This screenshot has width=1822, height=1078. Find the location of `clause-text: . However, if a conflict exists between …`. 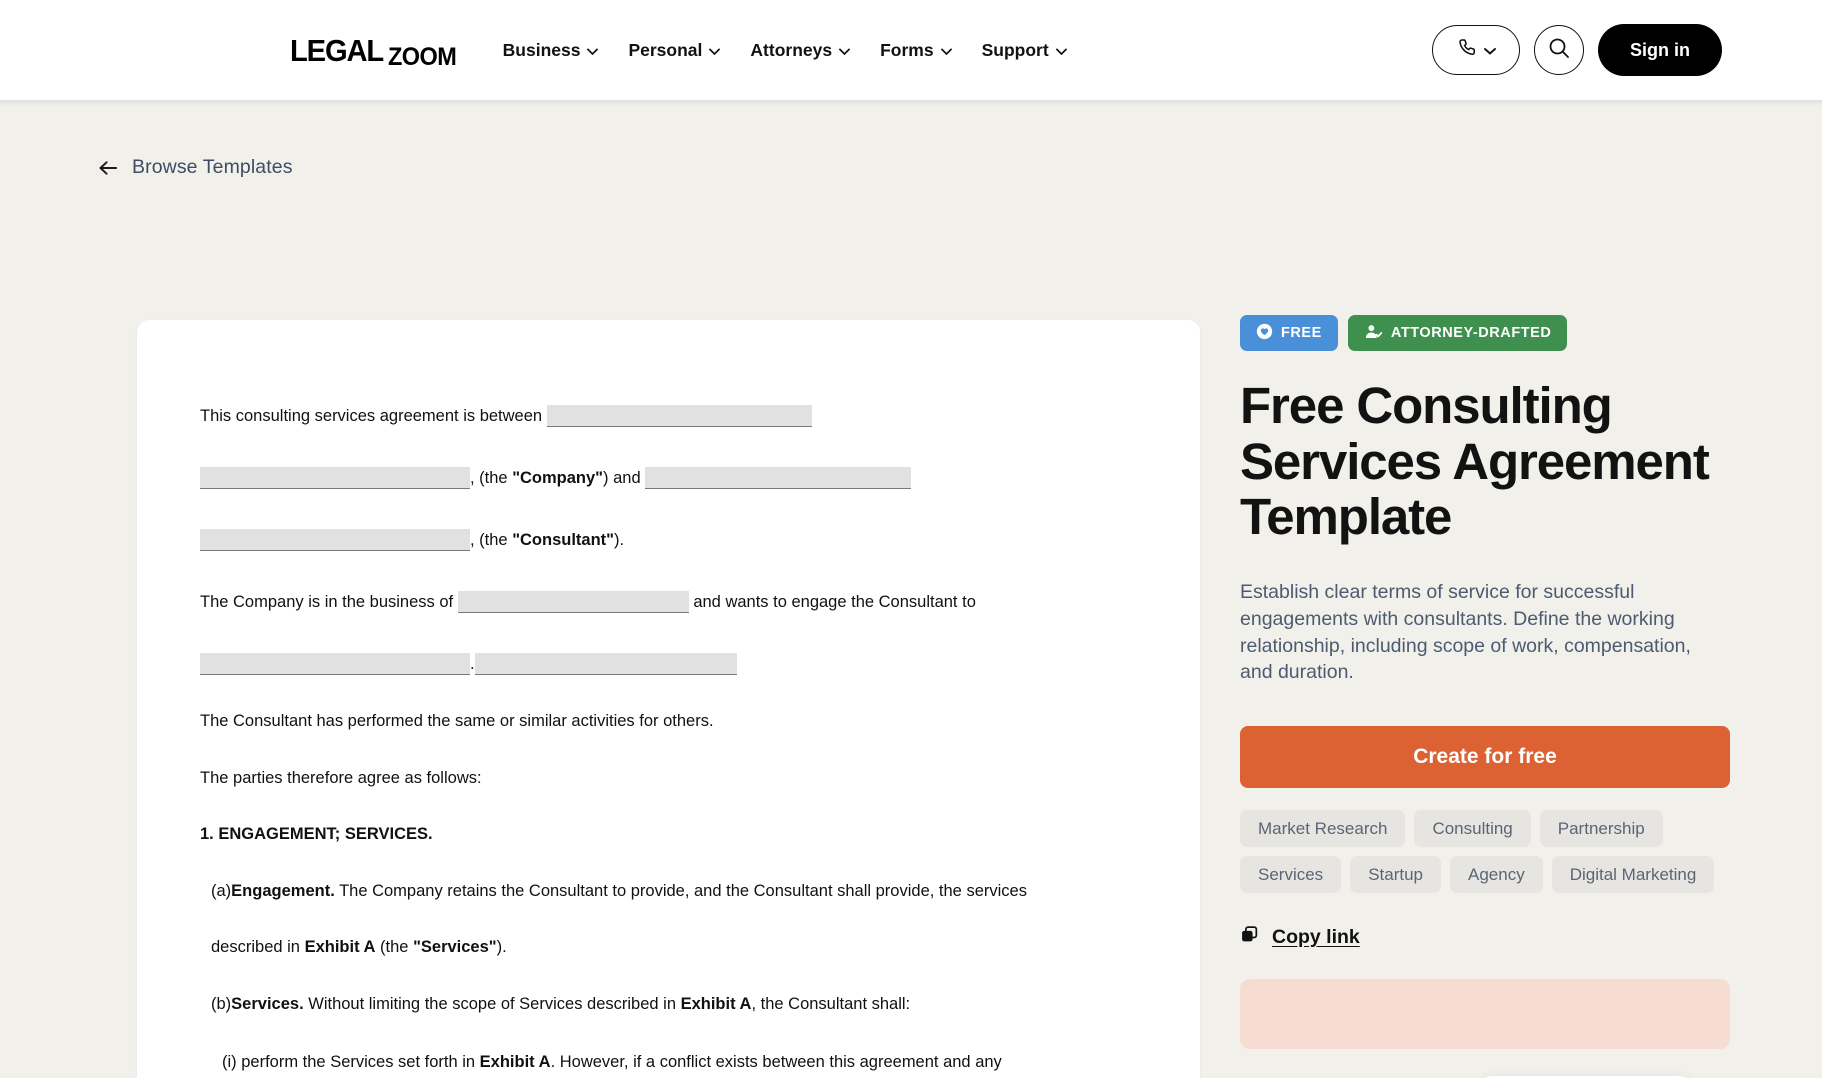

clause-text: . However, if a conflict exists between … is located at coordinates (776, 1062).